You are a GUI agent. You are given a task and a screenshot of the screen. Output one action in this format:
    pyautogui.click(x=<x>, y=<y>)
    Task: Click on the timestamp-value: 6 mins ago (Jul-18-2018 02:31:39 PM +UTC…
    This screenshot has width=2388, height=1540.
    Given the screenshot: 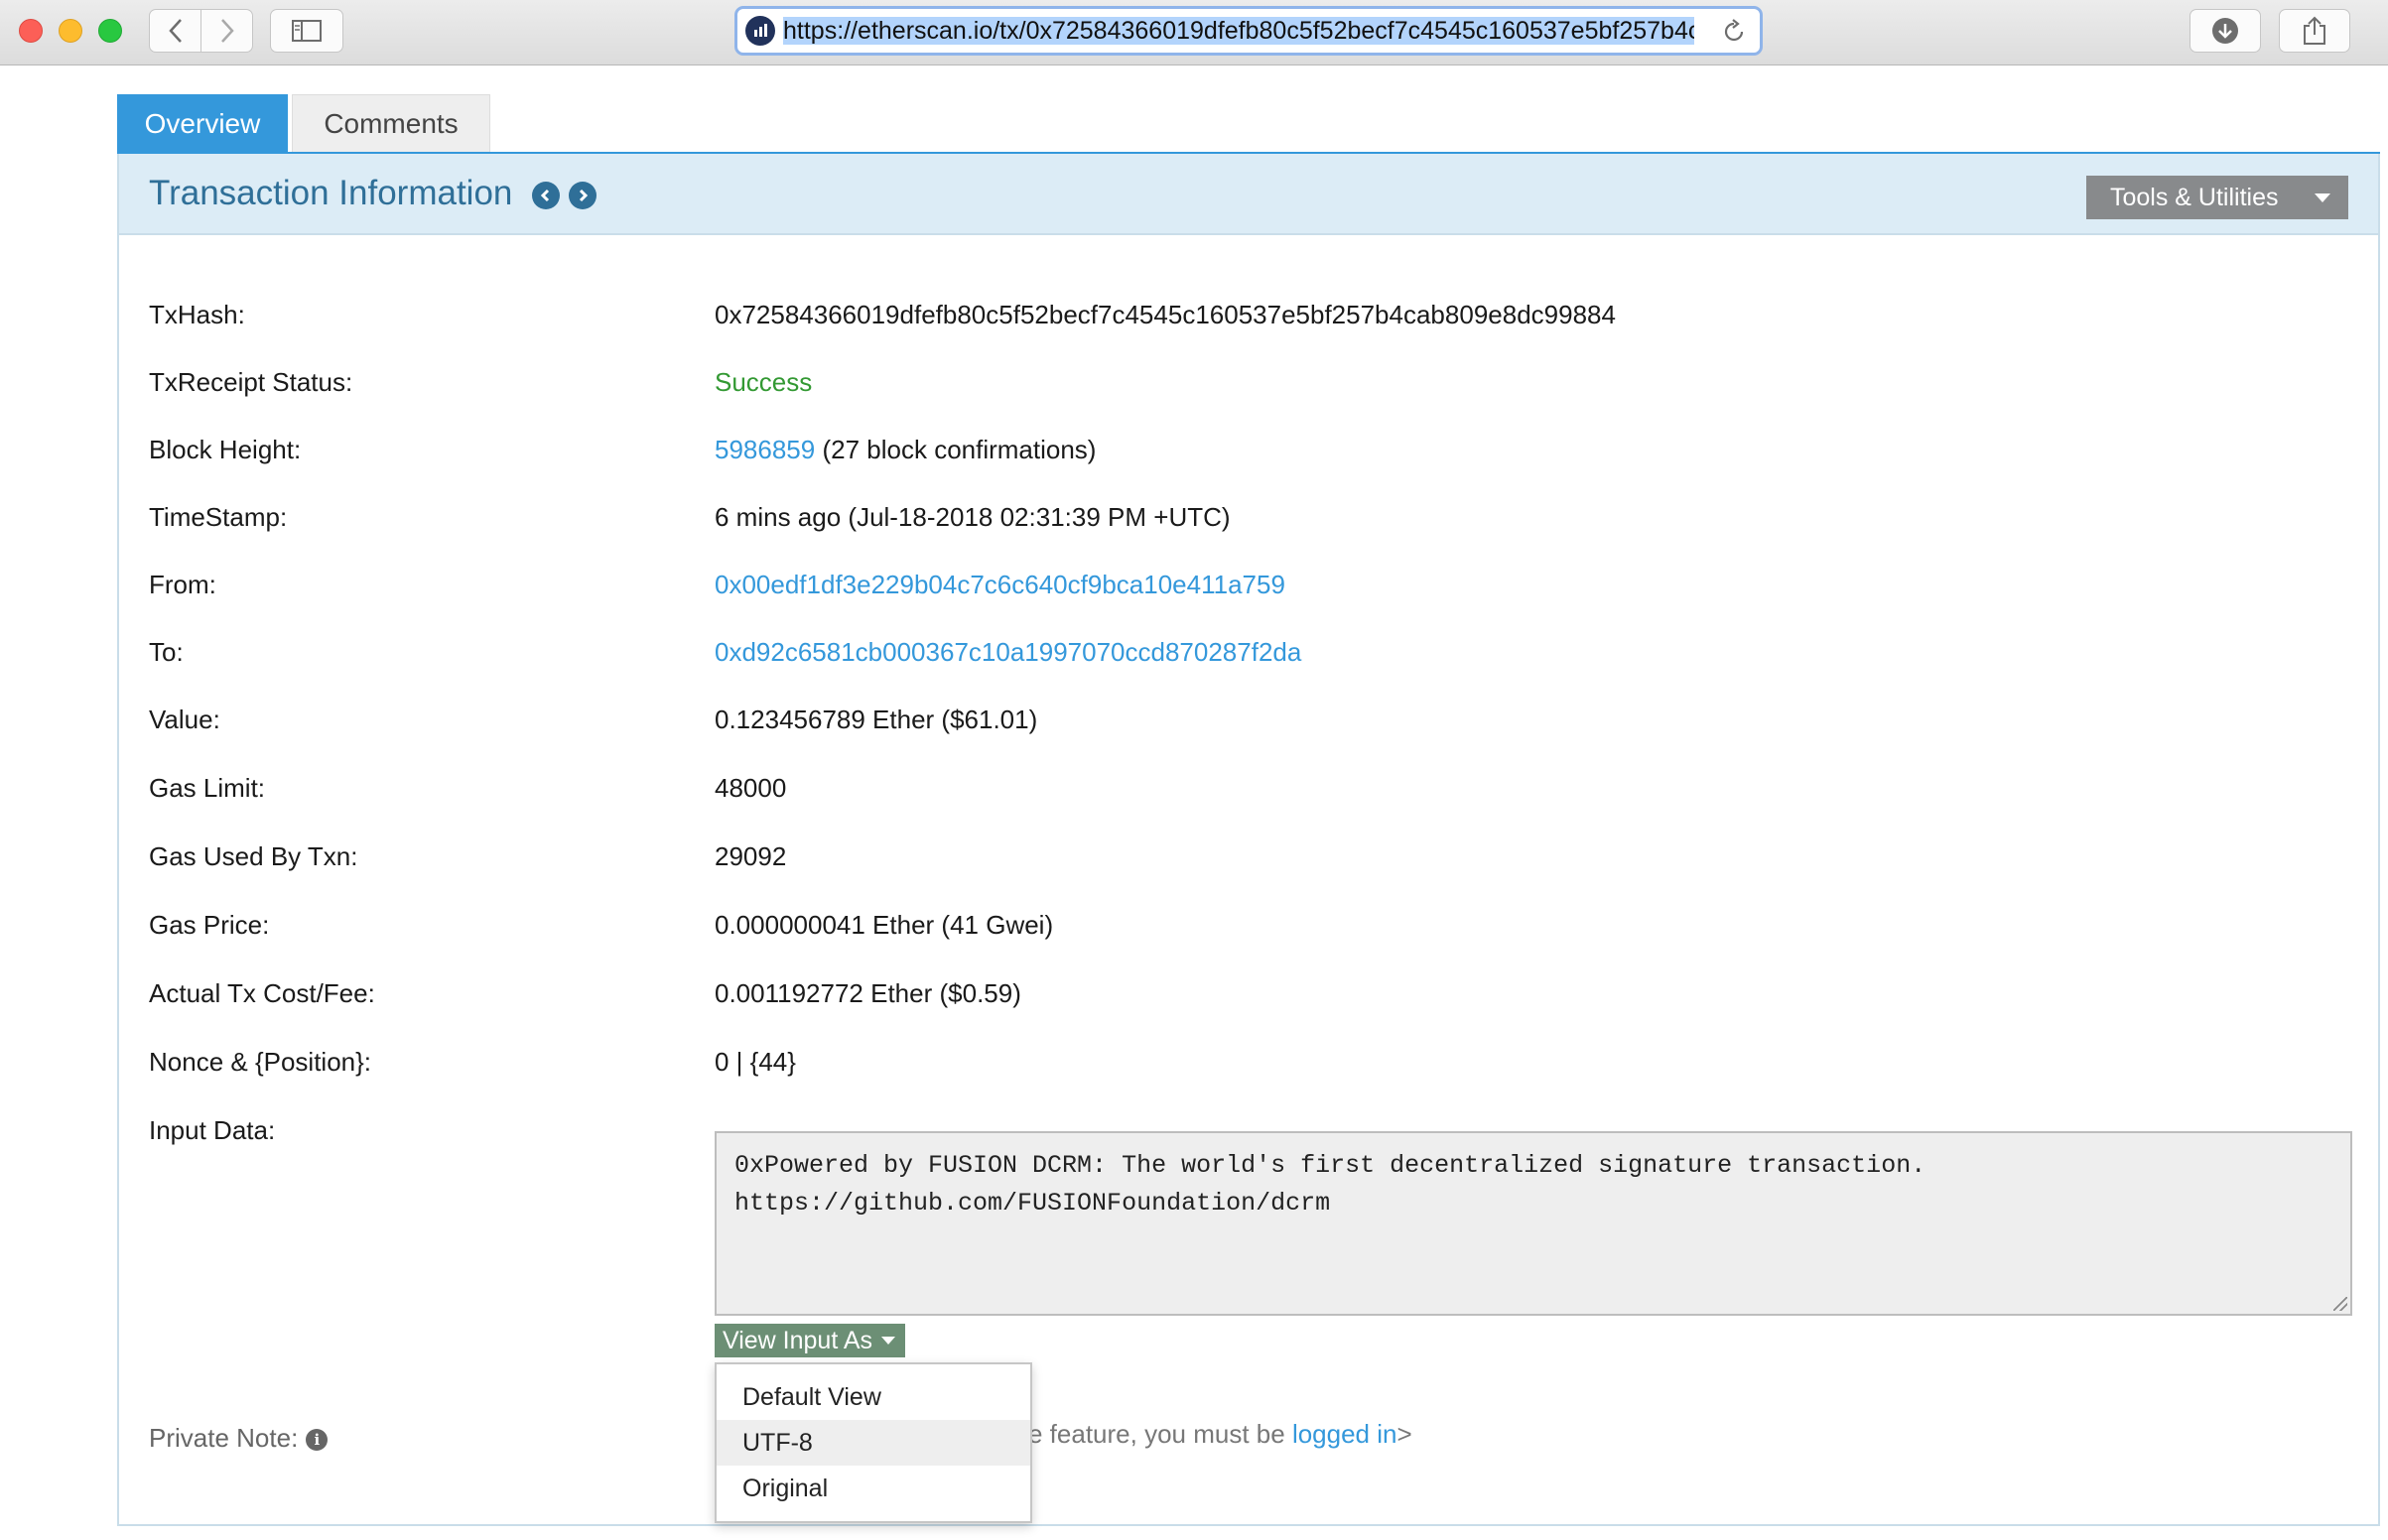 What is the action you would take?
    pyautogui.click(x=973, y=517)
    